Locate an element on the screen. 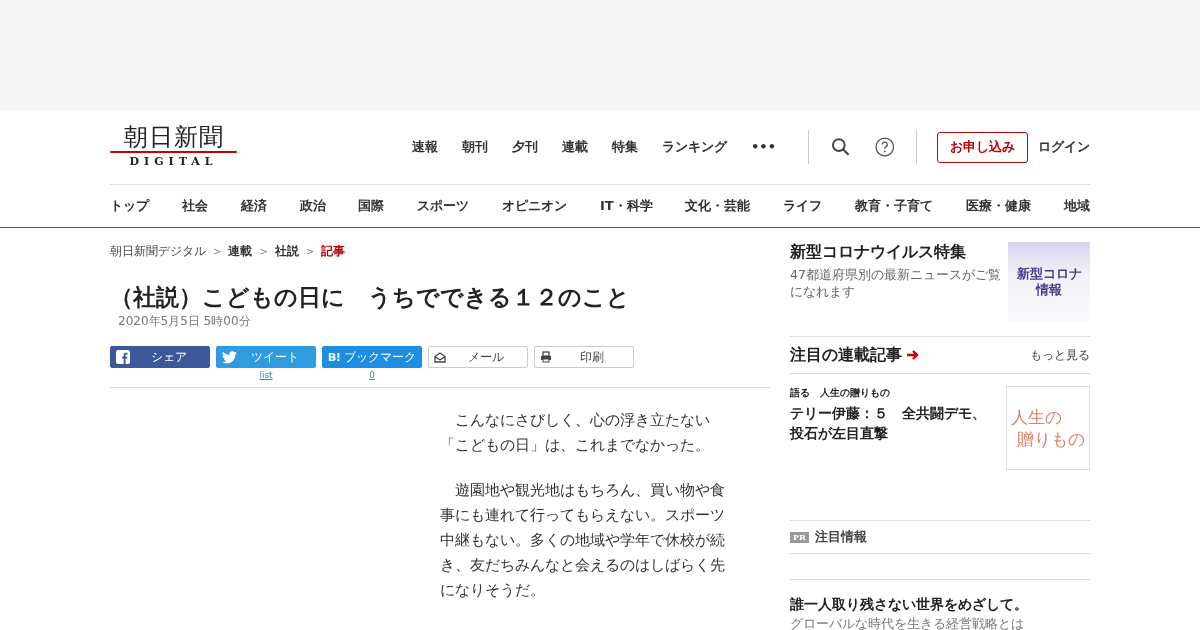 Image resolution: width=1200 pixels, height=630 pixels. category-link: 国際 is located at coordinates (371, 206).